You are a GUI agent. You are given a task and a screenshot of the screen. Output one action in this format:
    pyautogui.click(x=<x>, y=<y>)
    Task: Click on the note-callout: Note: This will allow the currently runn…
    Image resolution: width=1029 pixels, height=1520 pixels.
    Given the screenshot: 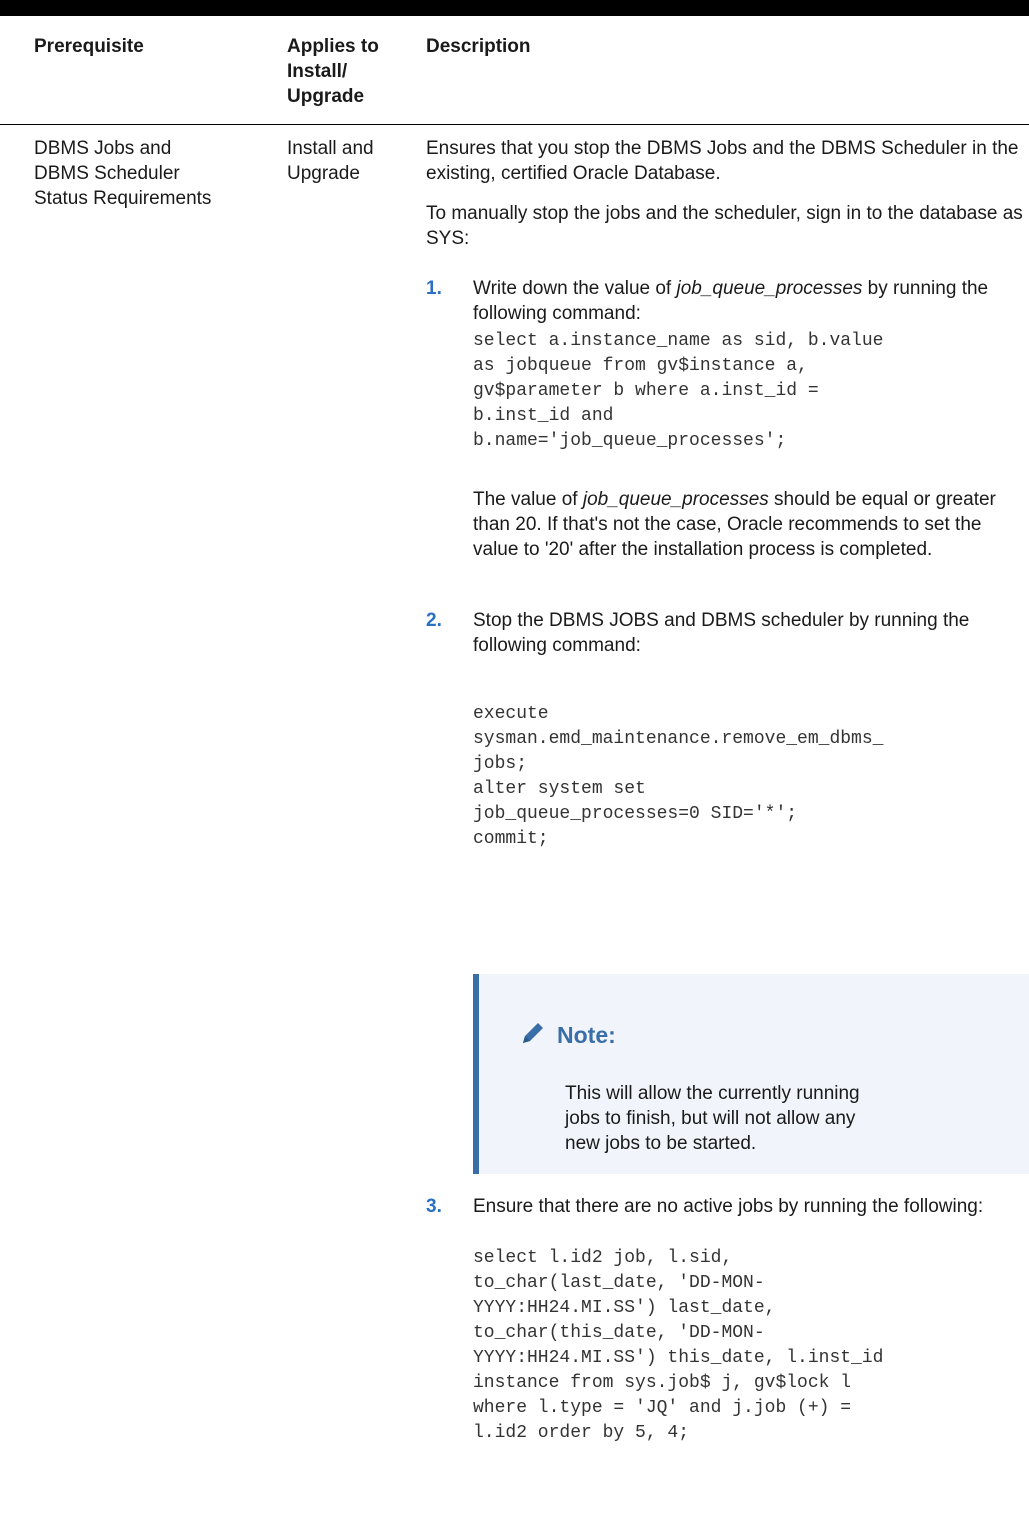 What is the action you would take?
    pyautogui.click(x=751, y=1074)
    